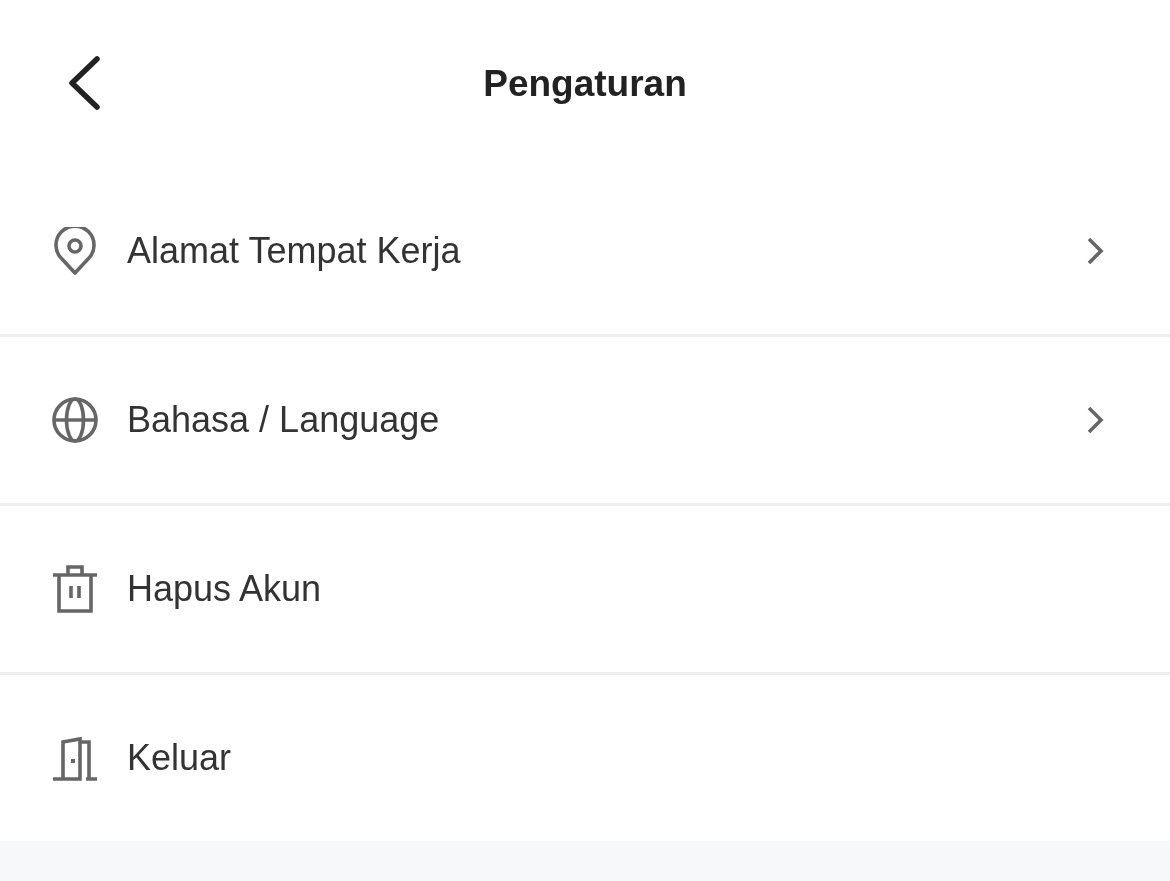 This screenshot has width=1170, height=881. What do you see at coordinates (75, 758) in the screenshot?
I see `door-icon` at bounding box center [75, 758].